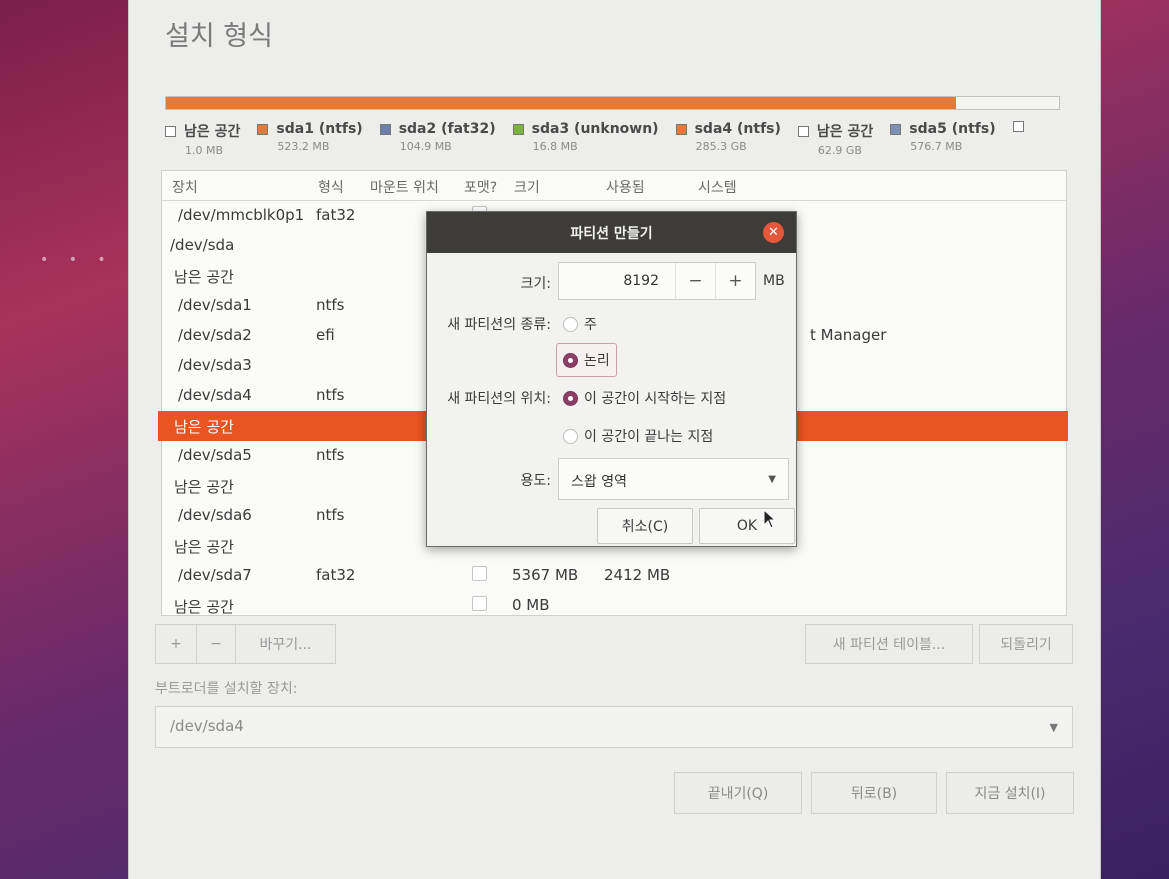  I want to click on radio-primary-label: 주, so click(590, 325).